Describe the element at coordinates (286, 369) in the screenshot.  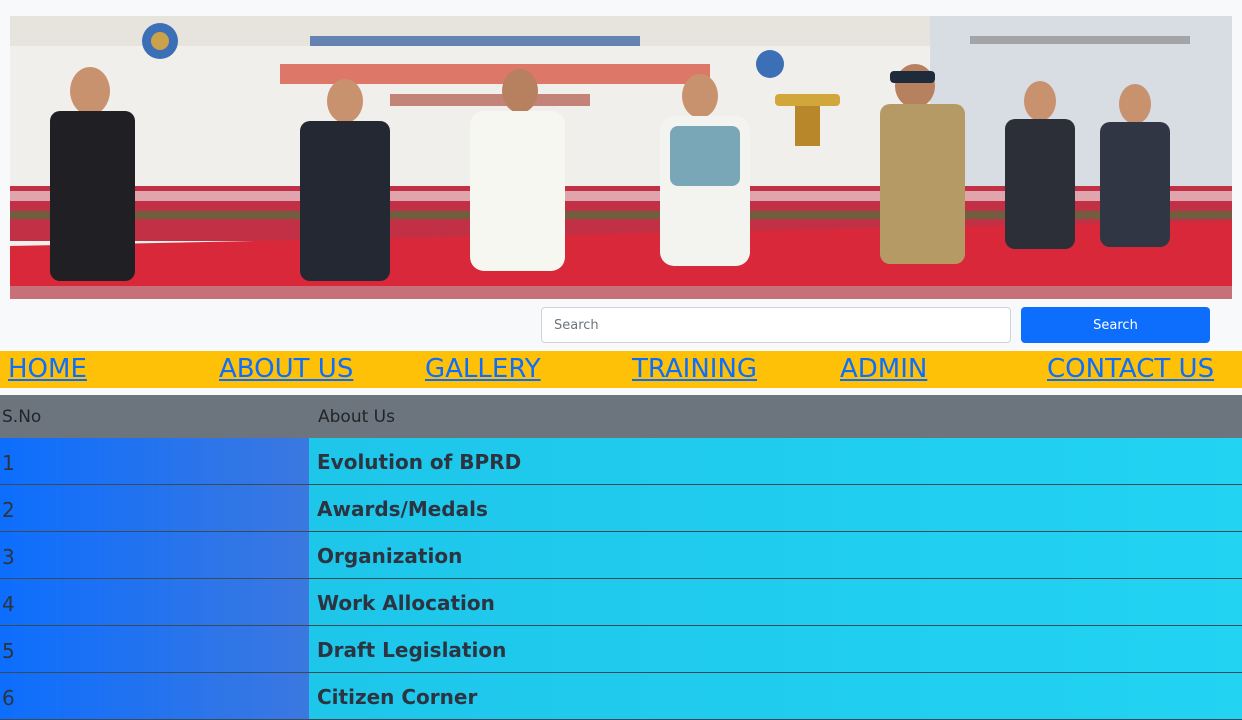
I see `nav-about-us-link: ABOUT US` at that location.